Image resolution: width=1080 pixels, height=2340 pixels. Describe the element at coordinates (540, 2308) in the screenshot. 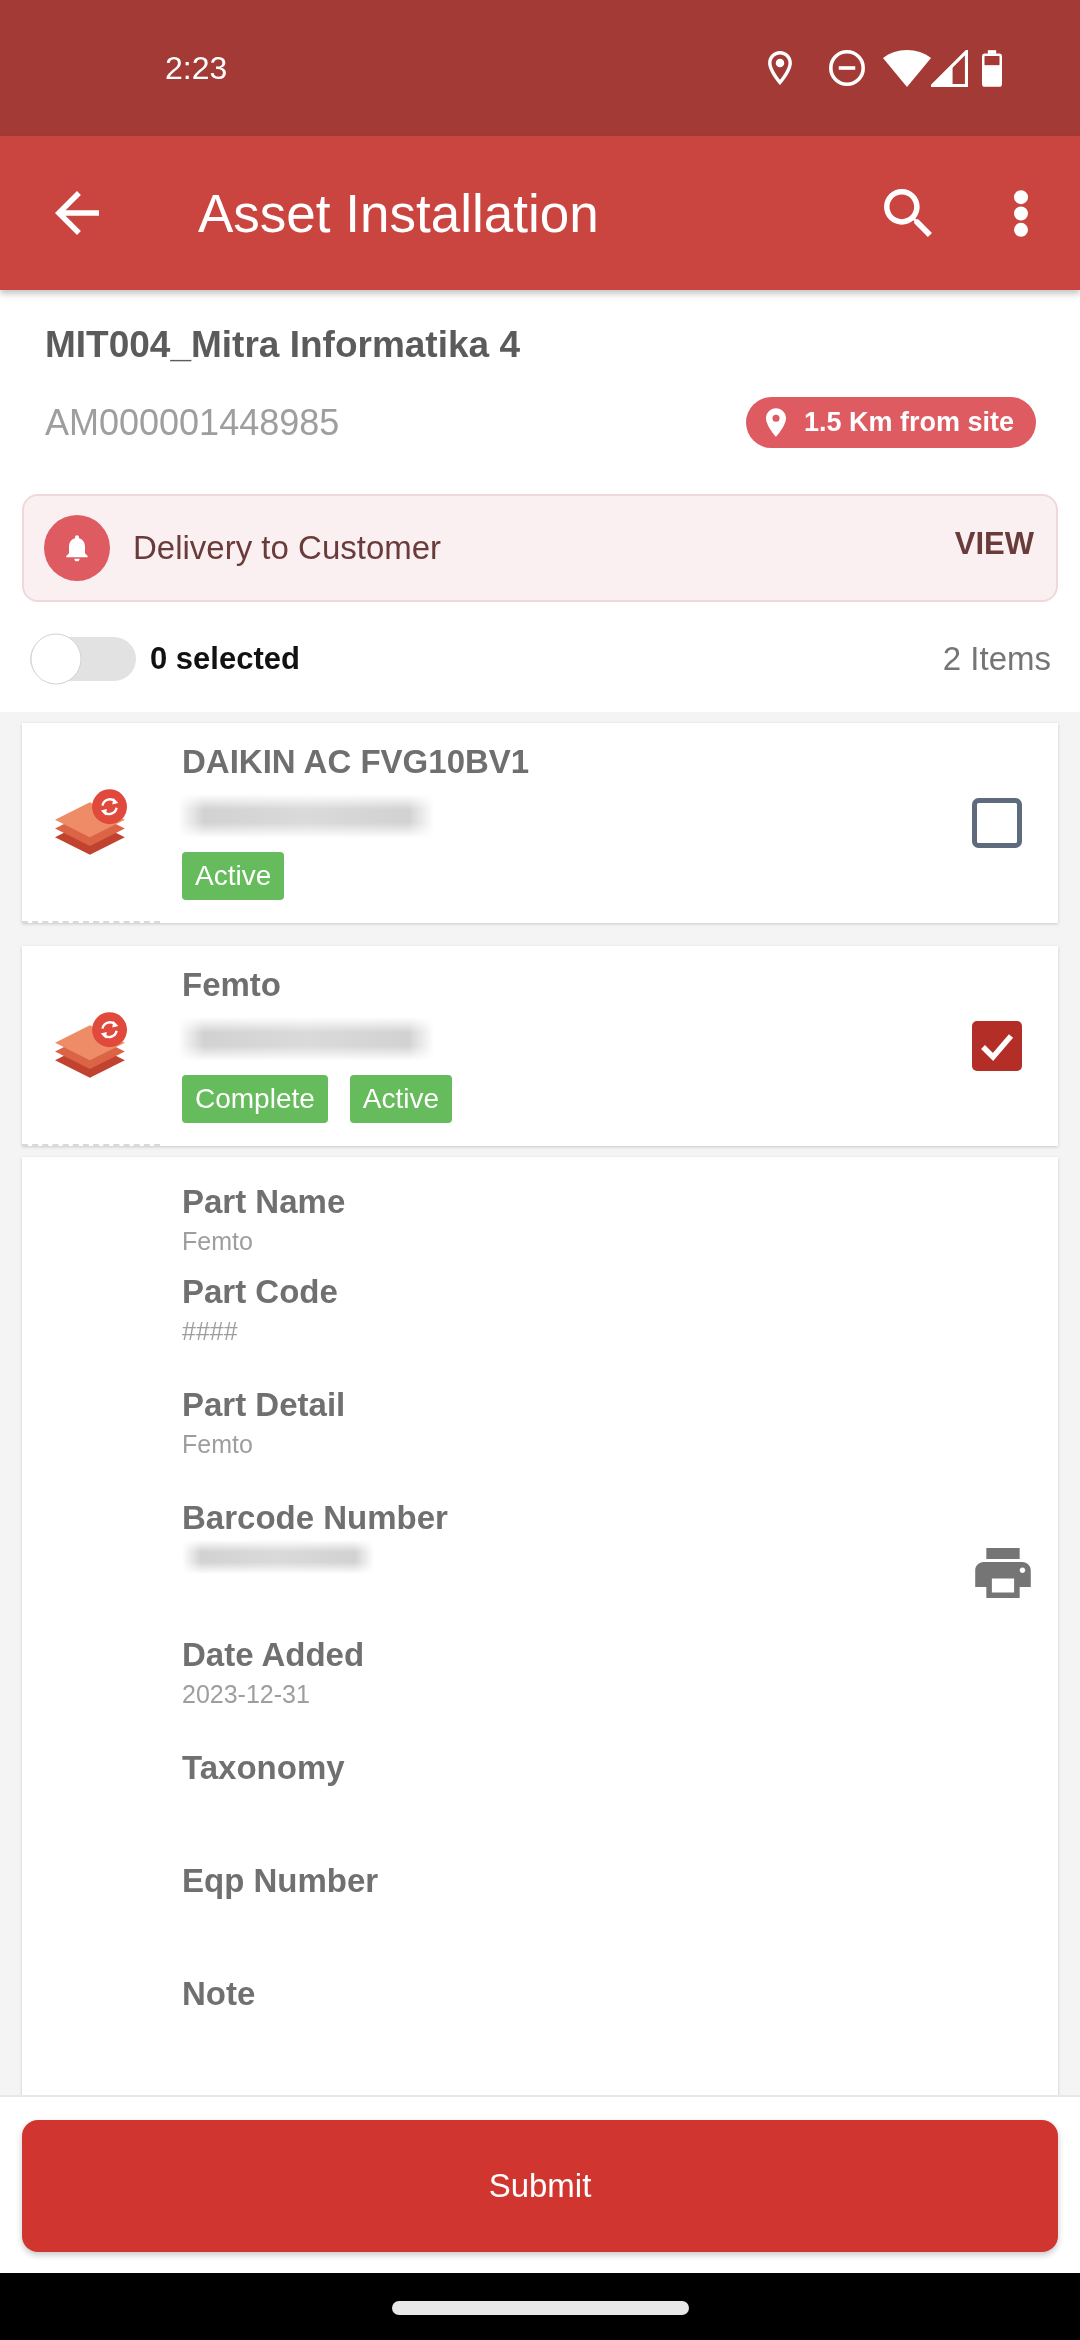

I see `home-handle` at that location.